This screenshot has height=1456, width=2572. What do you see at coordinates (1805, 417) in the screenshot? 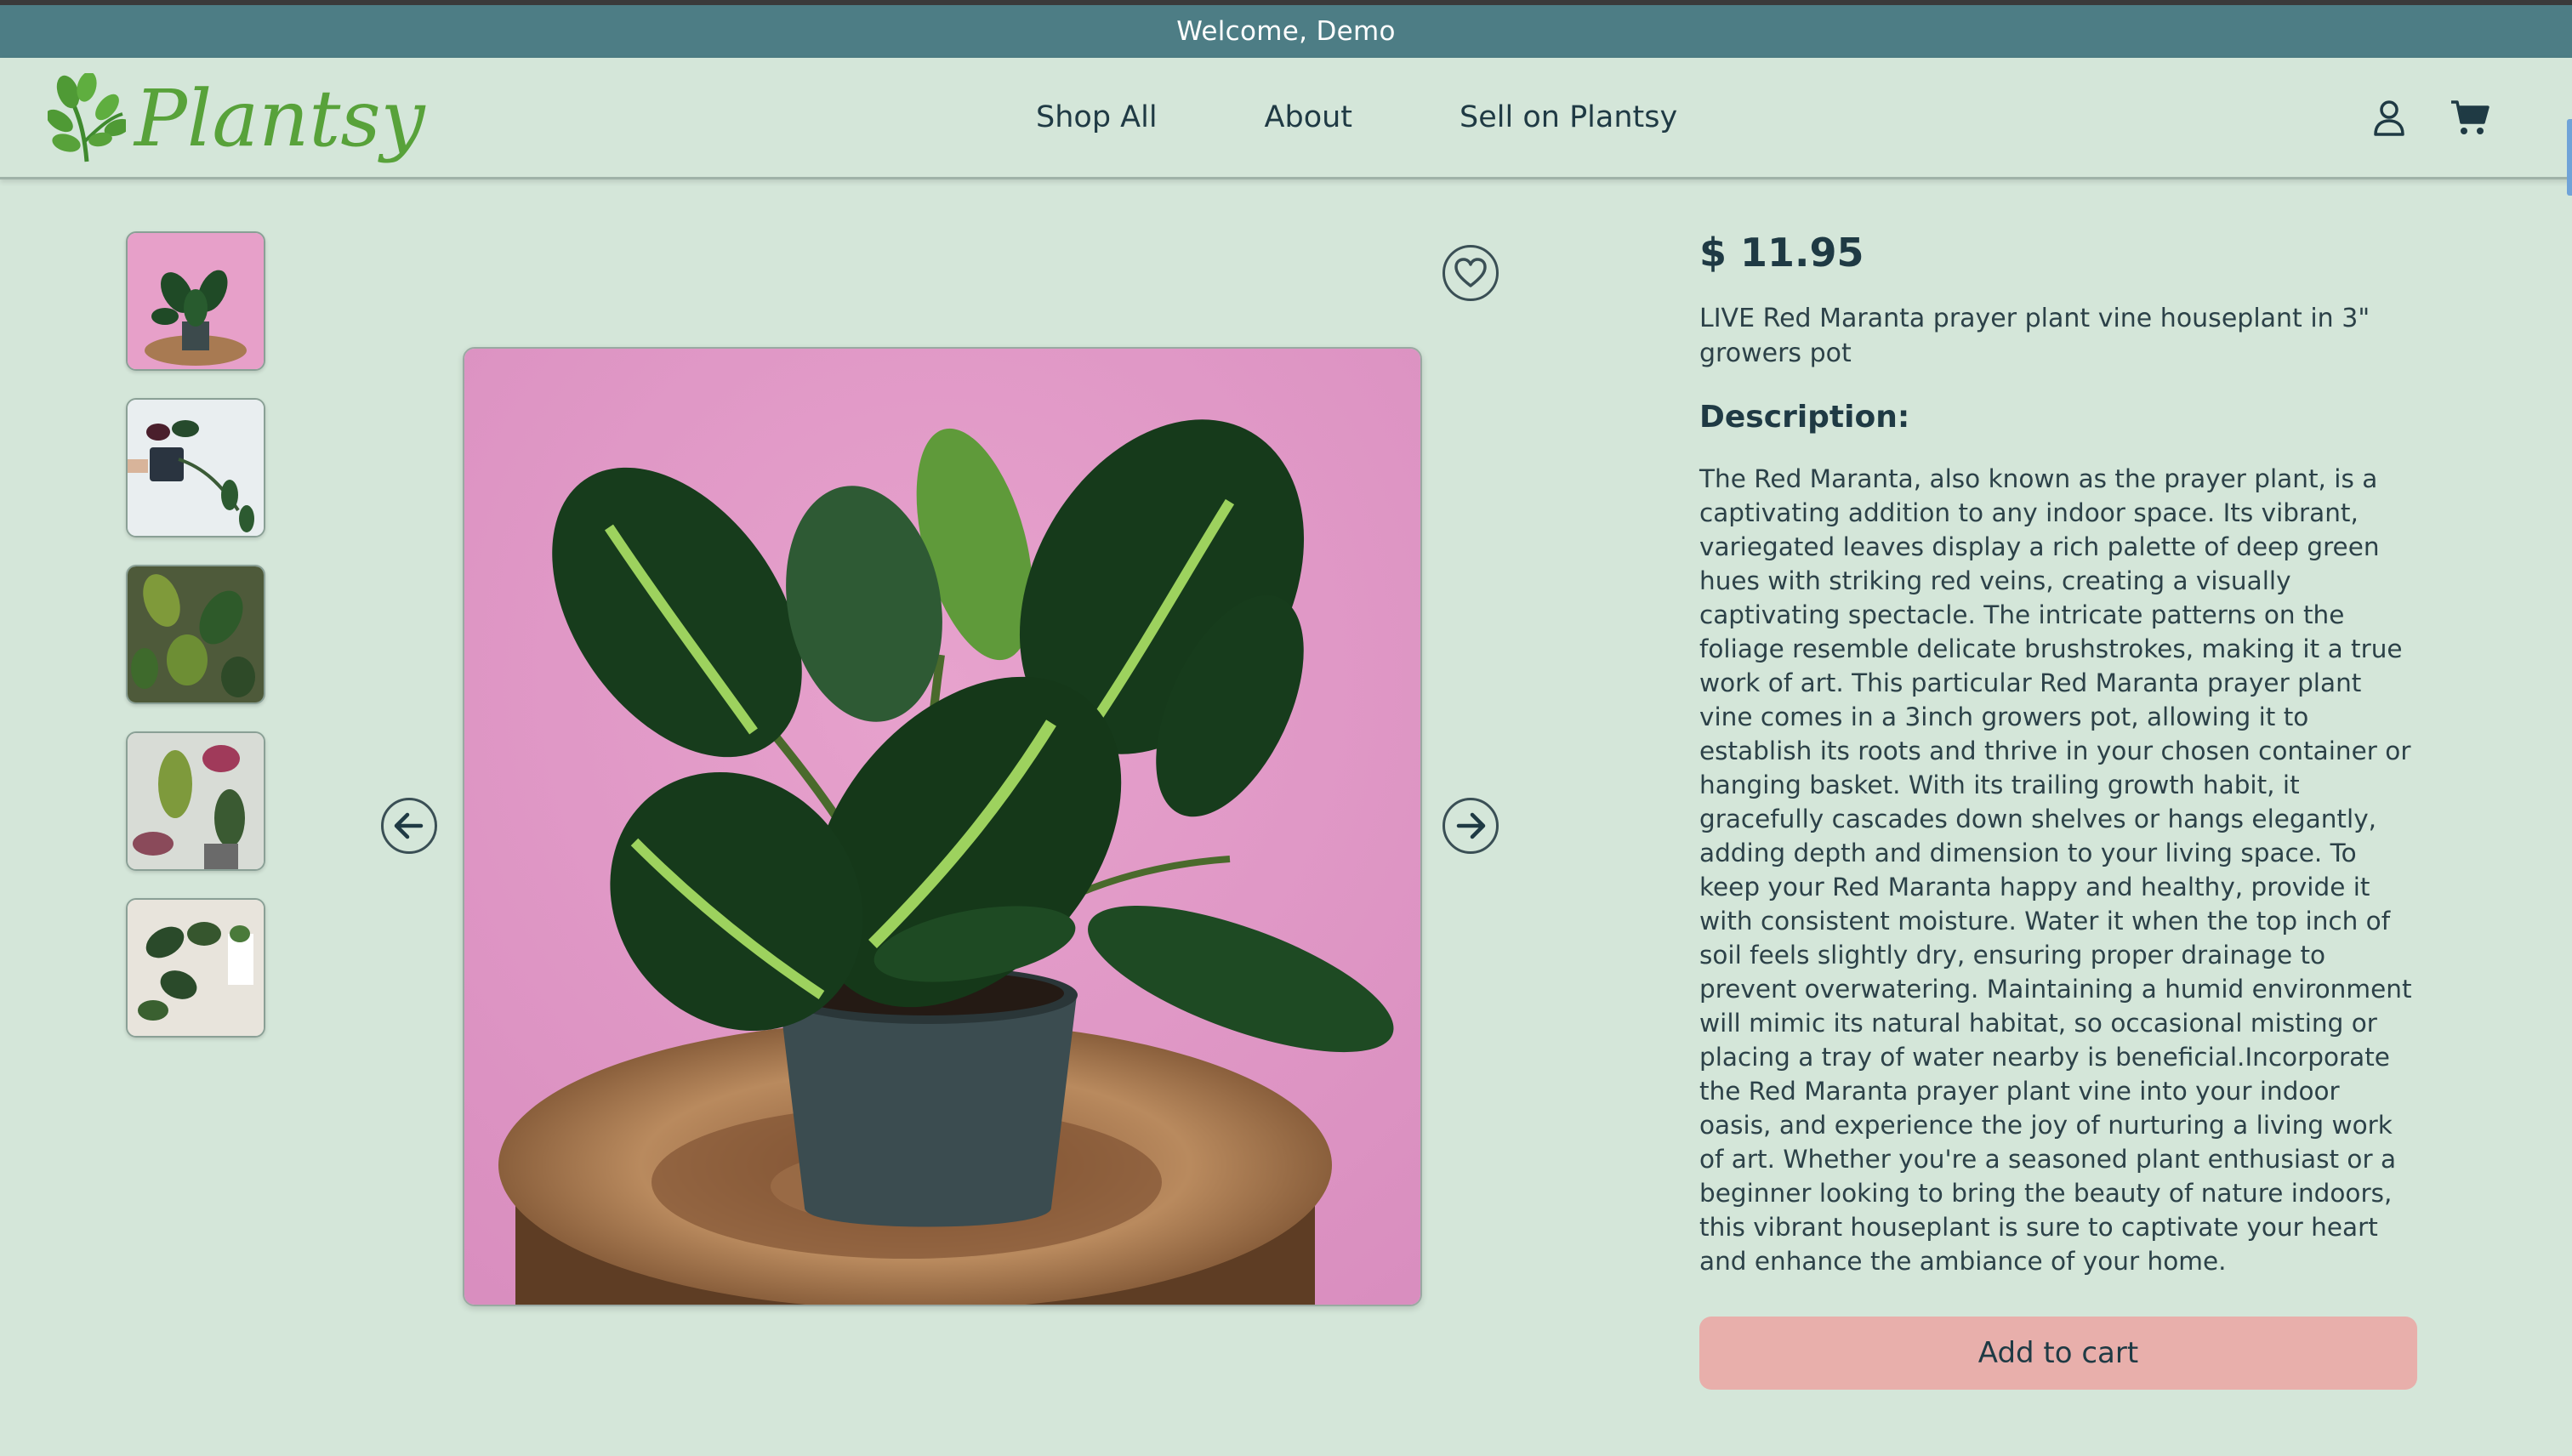
I see `description-heading: Description:` at bounding box center [1805, 417].